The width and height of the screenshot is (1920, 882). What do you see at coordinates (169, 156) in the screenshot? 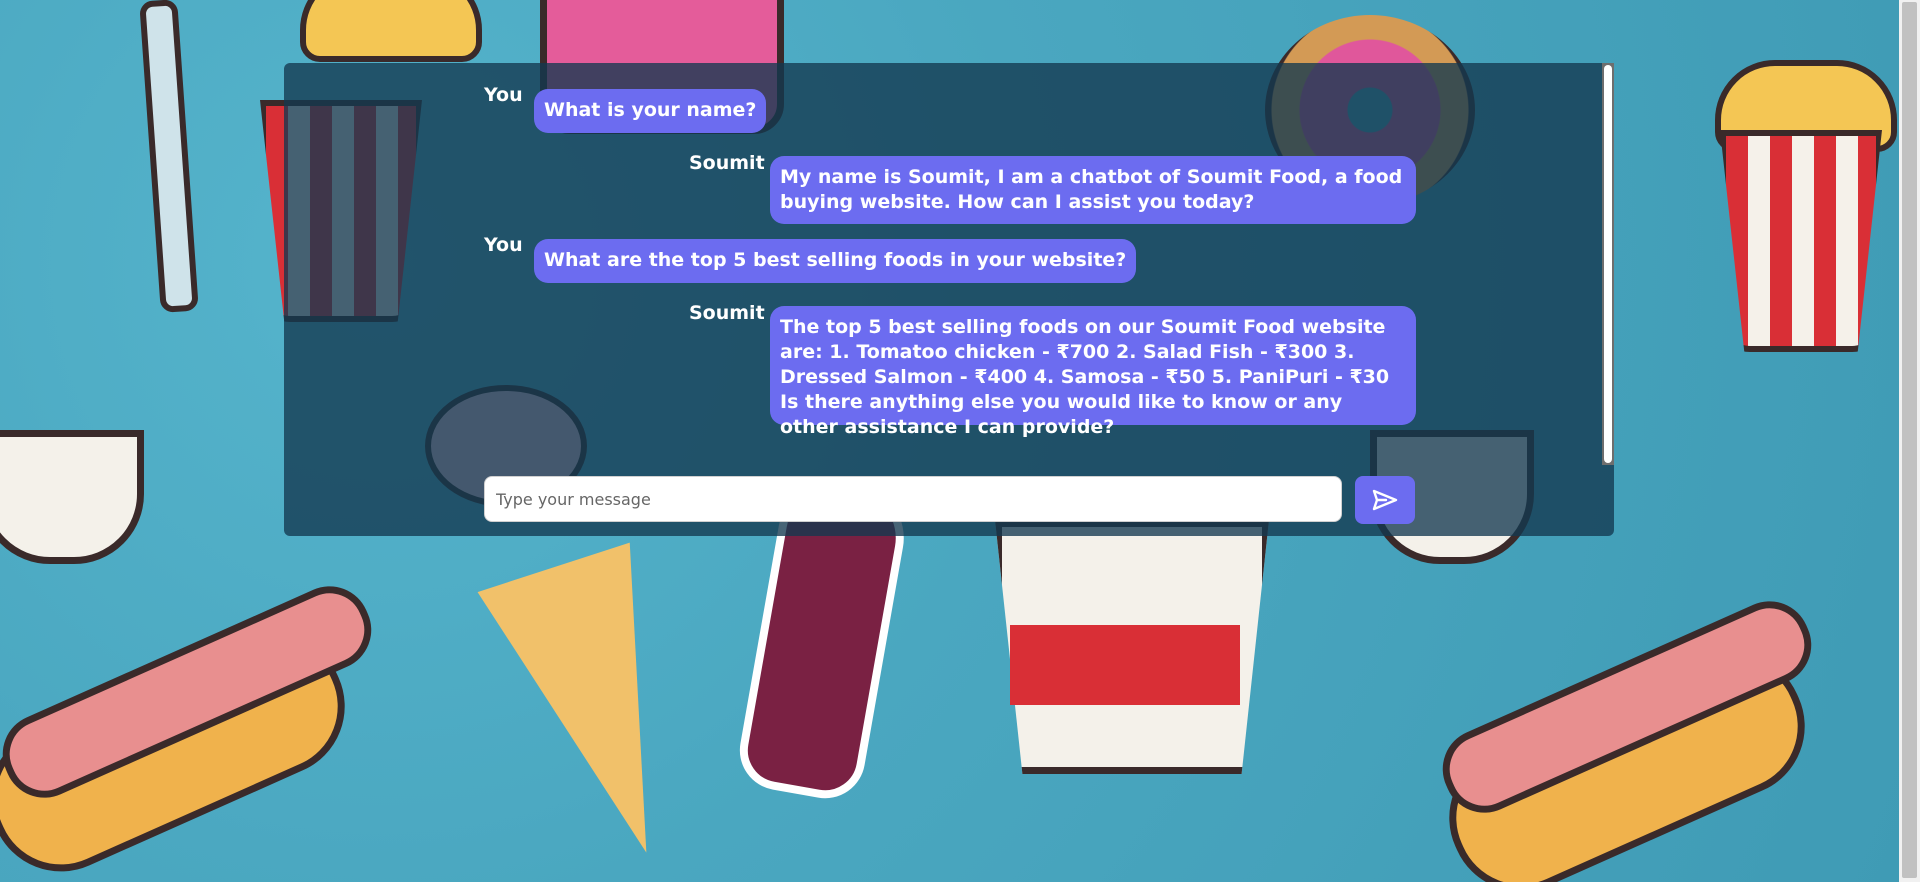
I see `fork-decoration` at bounding box center [169, 156].